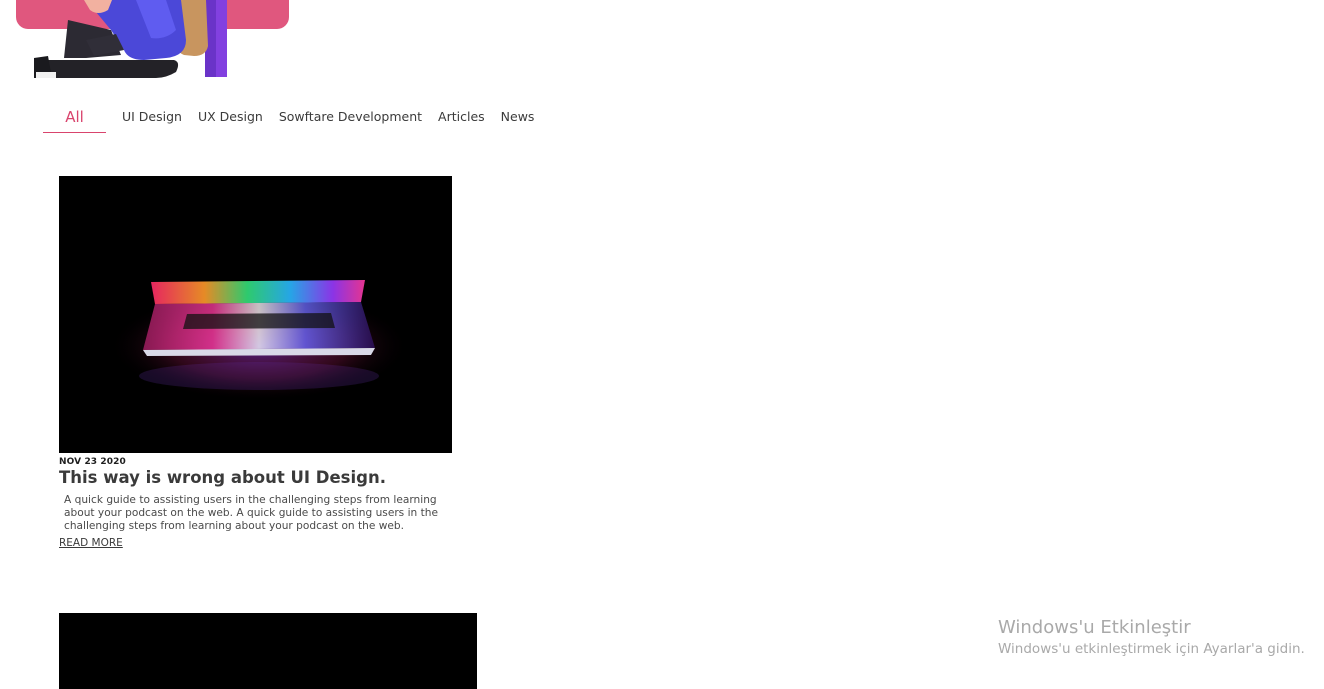 The height and width of the screenshot is (689, 1324). I want to click on tab-news: News, so click(518, 112).